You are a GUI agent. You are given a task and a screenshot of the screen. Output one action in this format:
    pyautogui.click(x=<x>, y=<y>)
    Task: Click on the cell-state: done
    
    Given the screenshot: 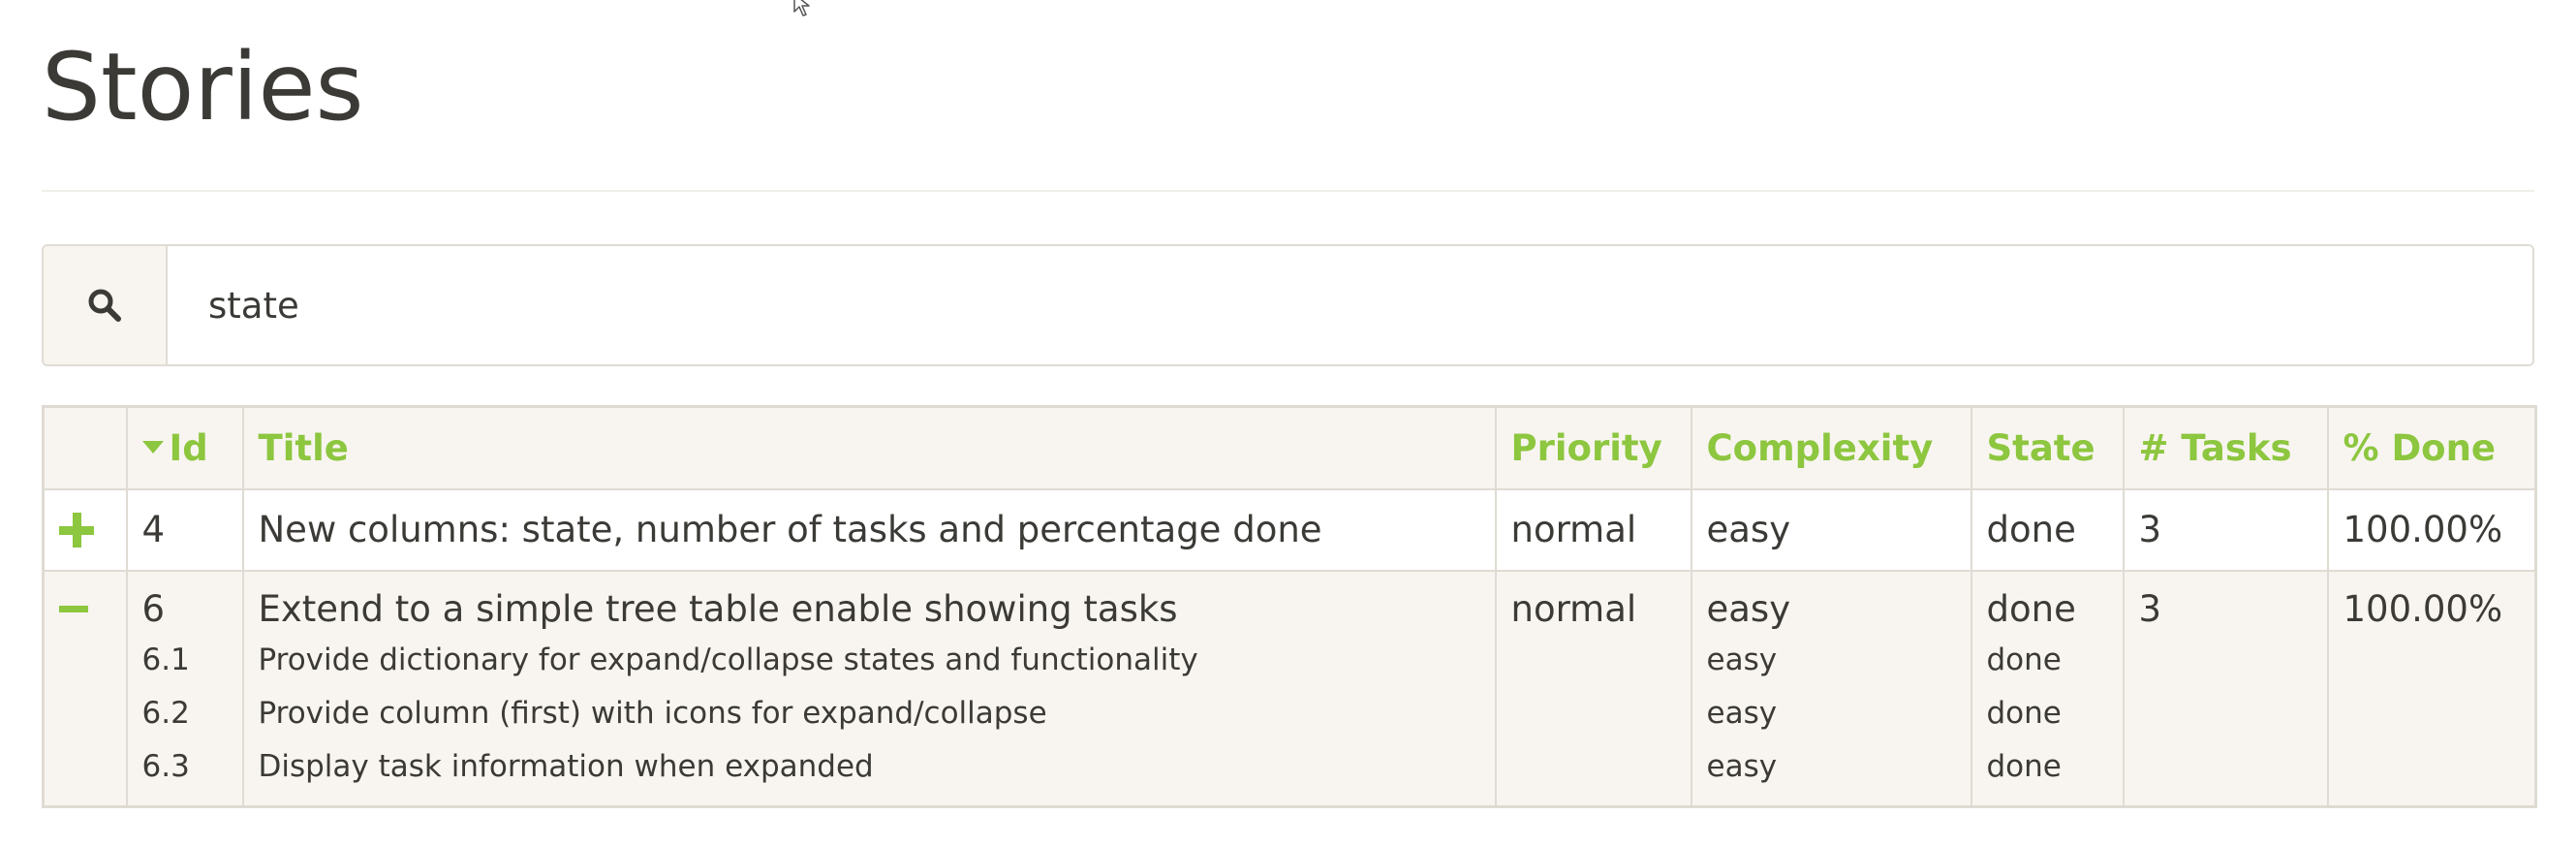 What is the action you would take?
    pyautogui.click(x=2047, y=529)
    